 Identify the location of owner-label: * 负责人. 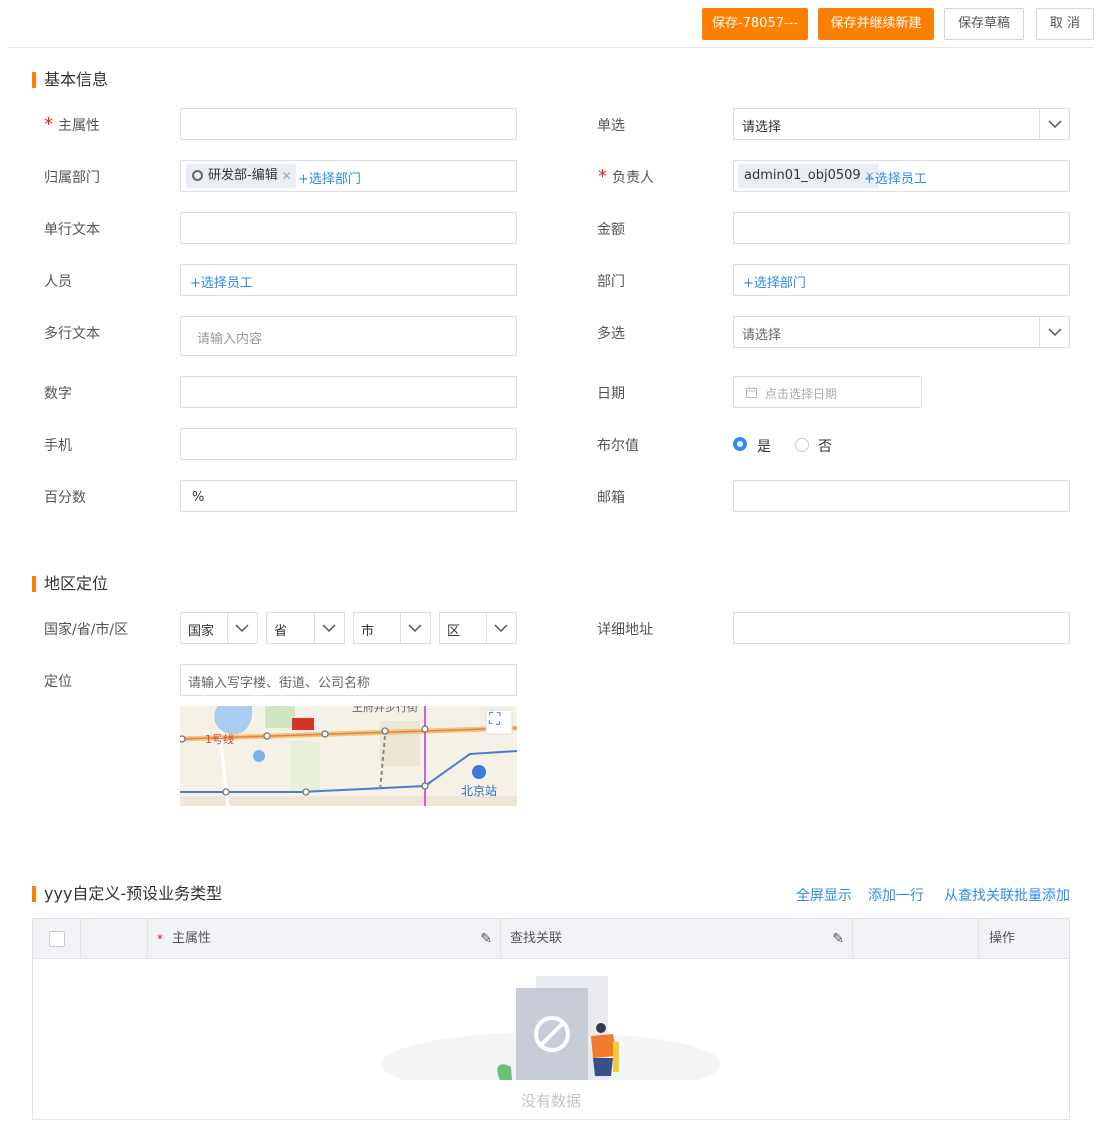
(626, 176).